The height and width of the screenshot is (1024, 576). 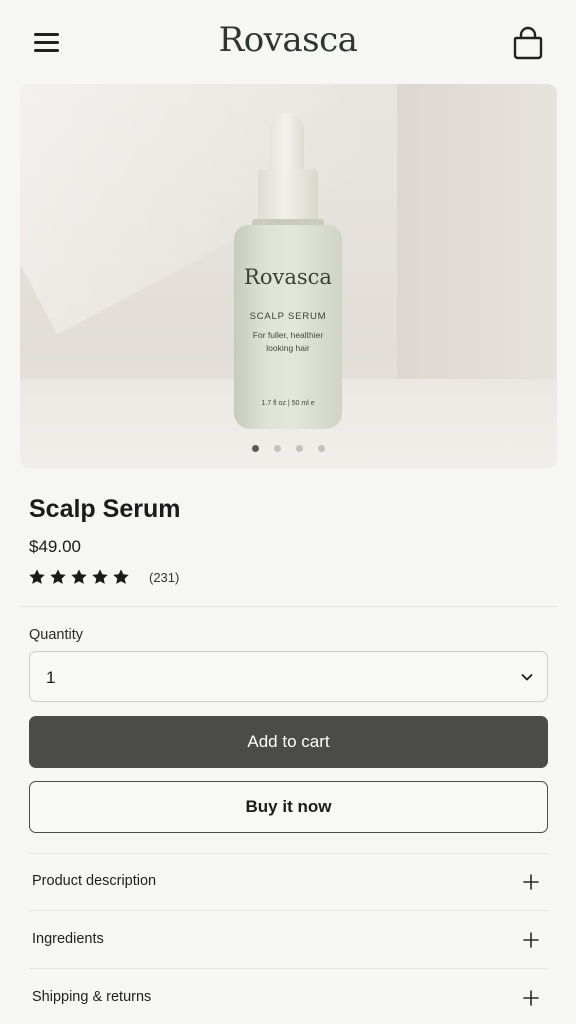 What do you see at coordinates (68, 939) in the screenshot?
I see `accordion-label: Ingredients` at bounding box center [68, 939].